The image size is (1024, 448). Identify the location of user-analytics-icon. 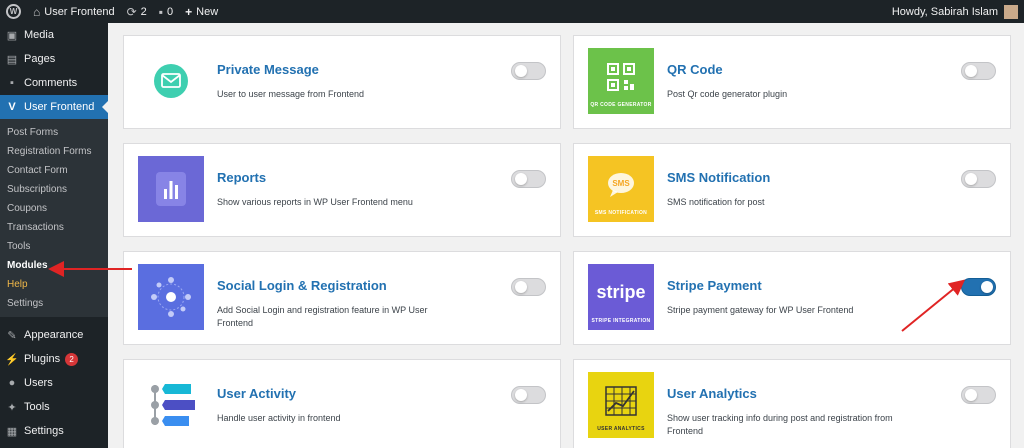
(621, 401).